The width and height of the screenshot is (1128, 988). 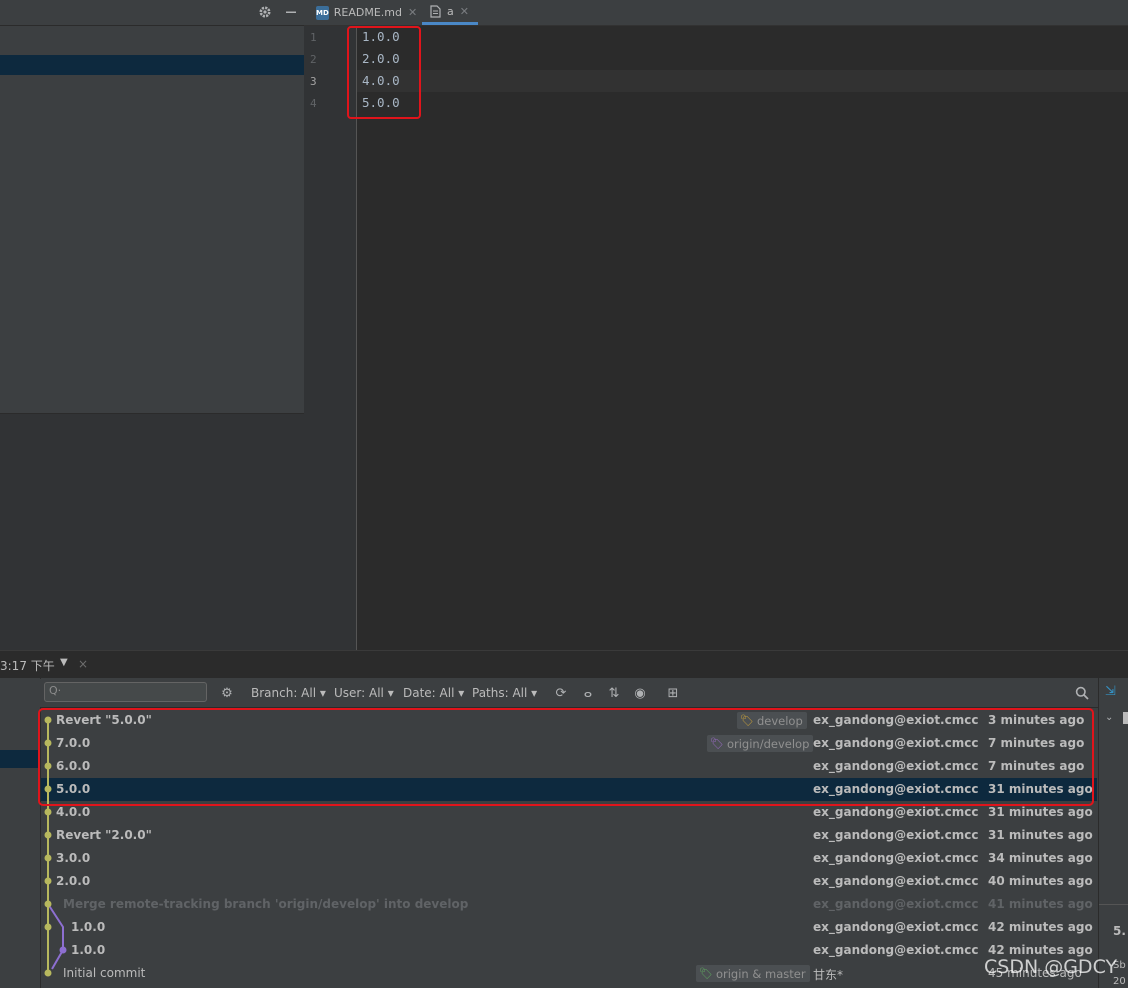 I want to click on git-tool-window-header: 3:17 下午 ▼ ×, so click(x=564, y=664).